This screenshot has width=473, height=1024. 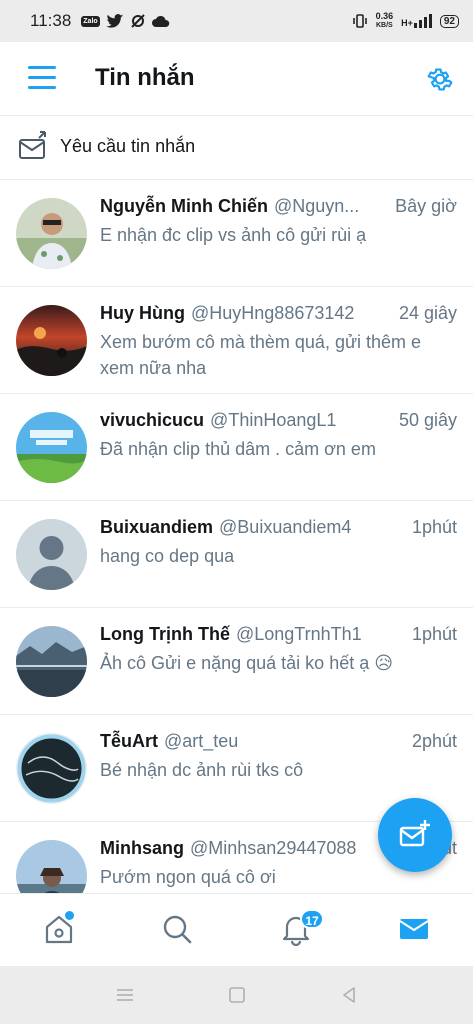 I want to click on new-message-button, so click(x=415, y=835).